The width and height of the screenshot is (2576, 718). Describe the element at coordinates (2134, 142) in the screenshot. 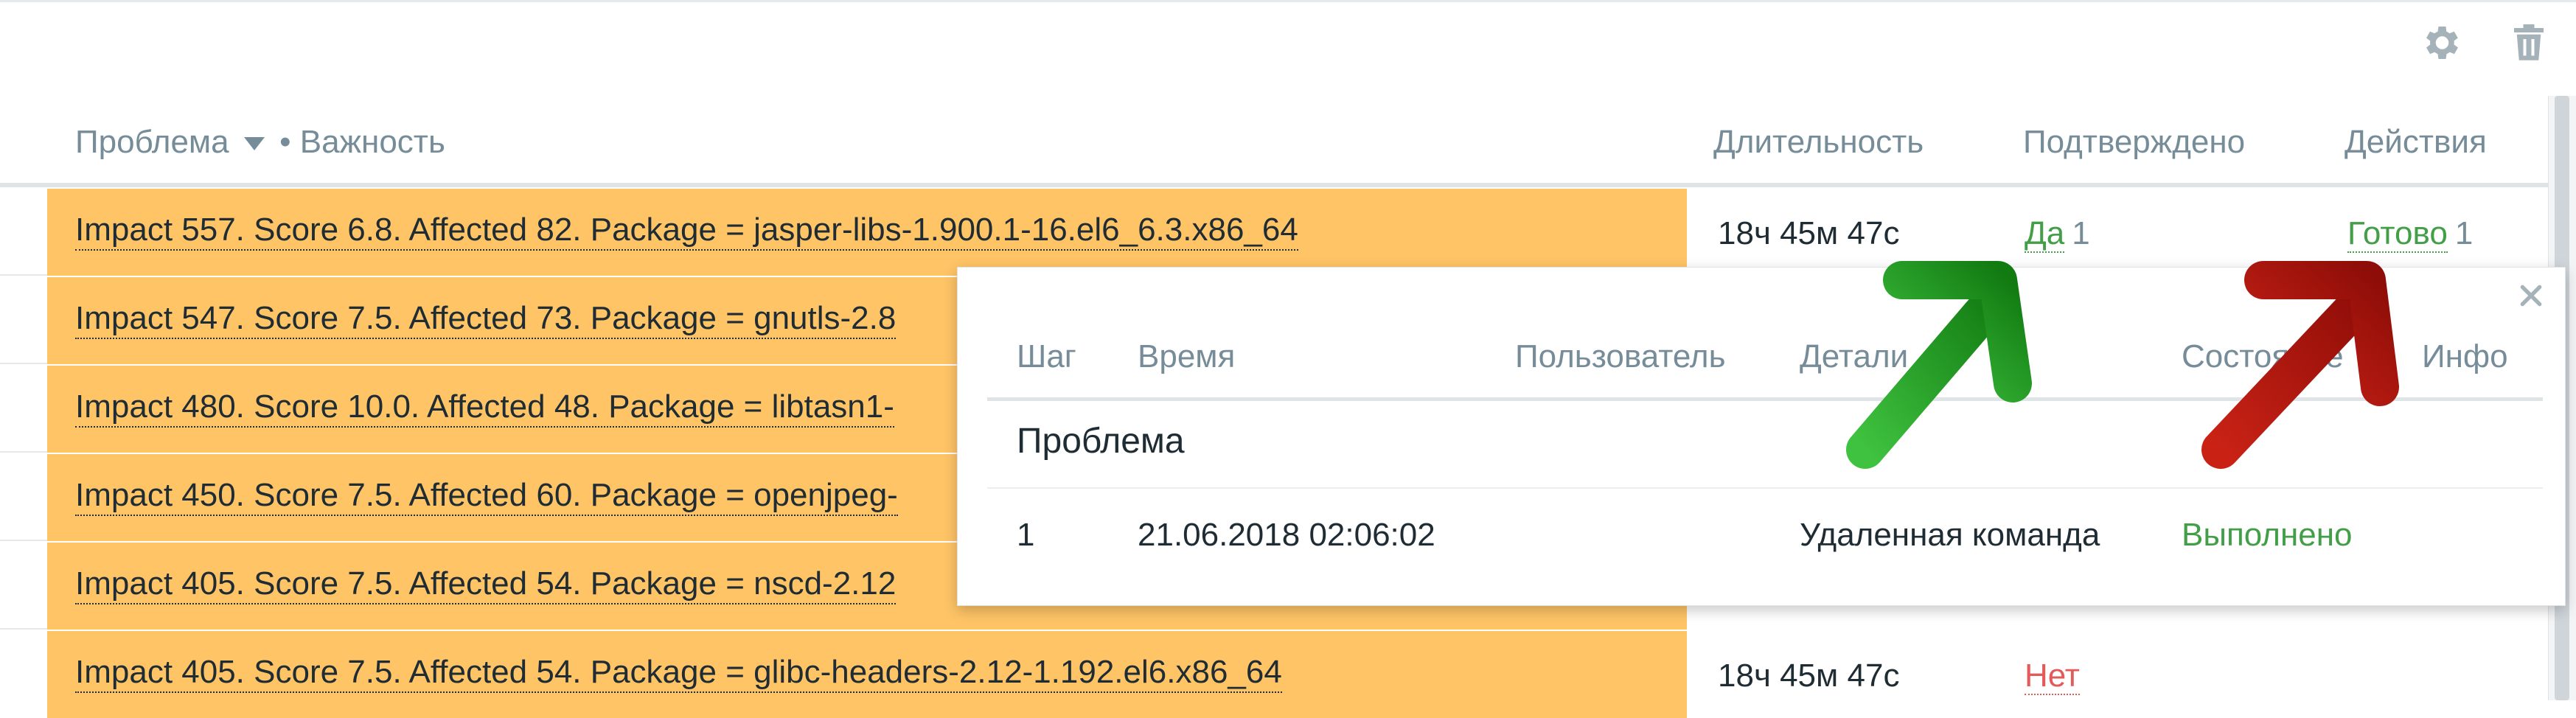

I see `header-ack: Подтверждено` at that location.